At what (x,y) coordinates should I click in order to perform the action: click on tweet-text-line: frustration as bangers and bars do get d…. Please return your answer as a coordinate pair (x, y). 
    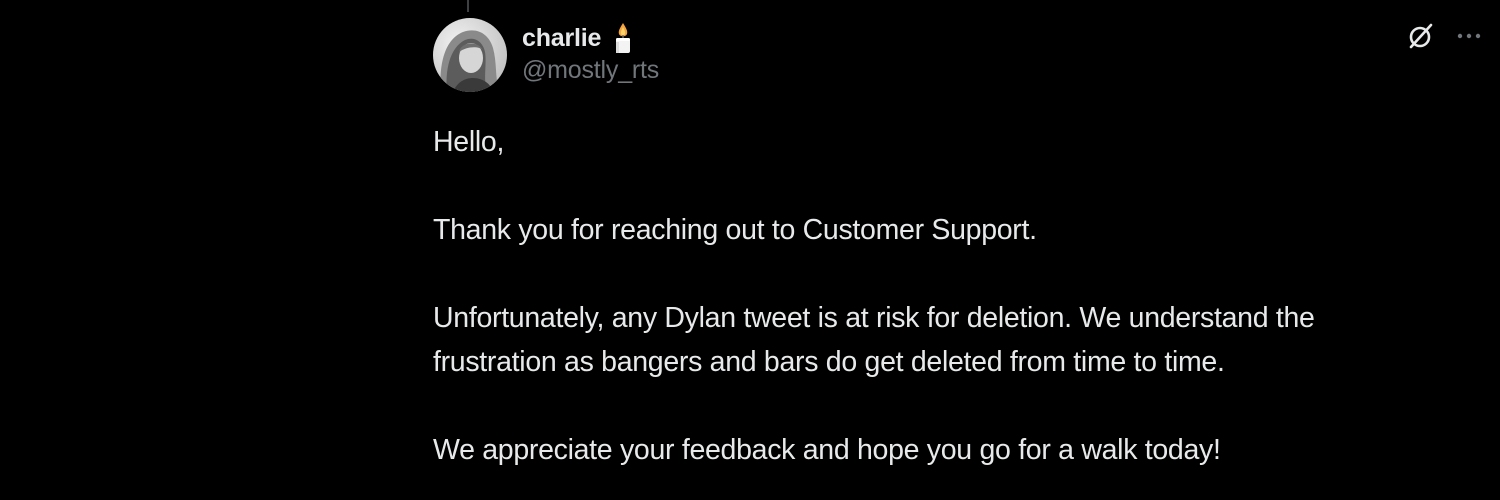
    Looking at the image, I should click on (829, 362).